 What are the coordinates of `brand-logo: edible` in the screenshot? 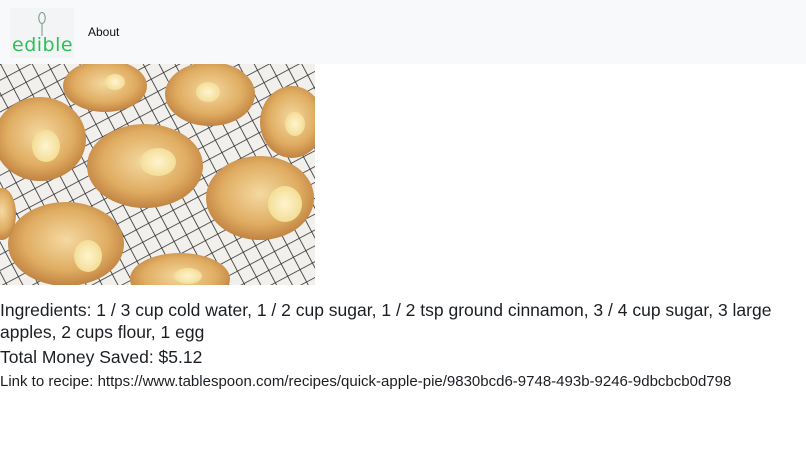 It's located at (42, 33).